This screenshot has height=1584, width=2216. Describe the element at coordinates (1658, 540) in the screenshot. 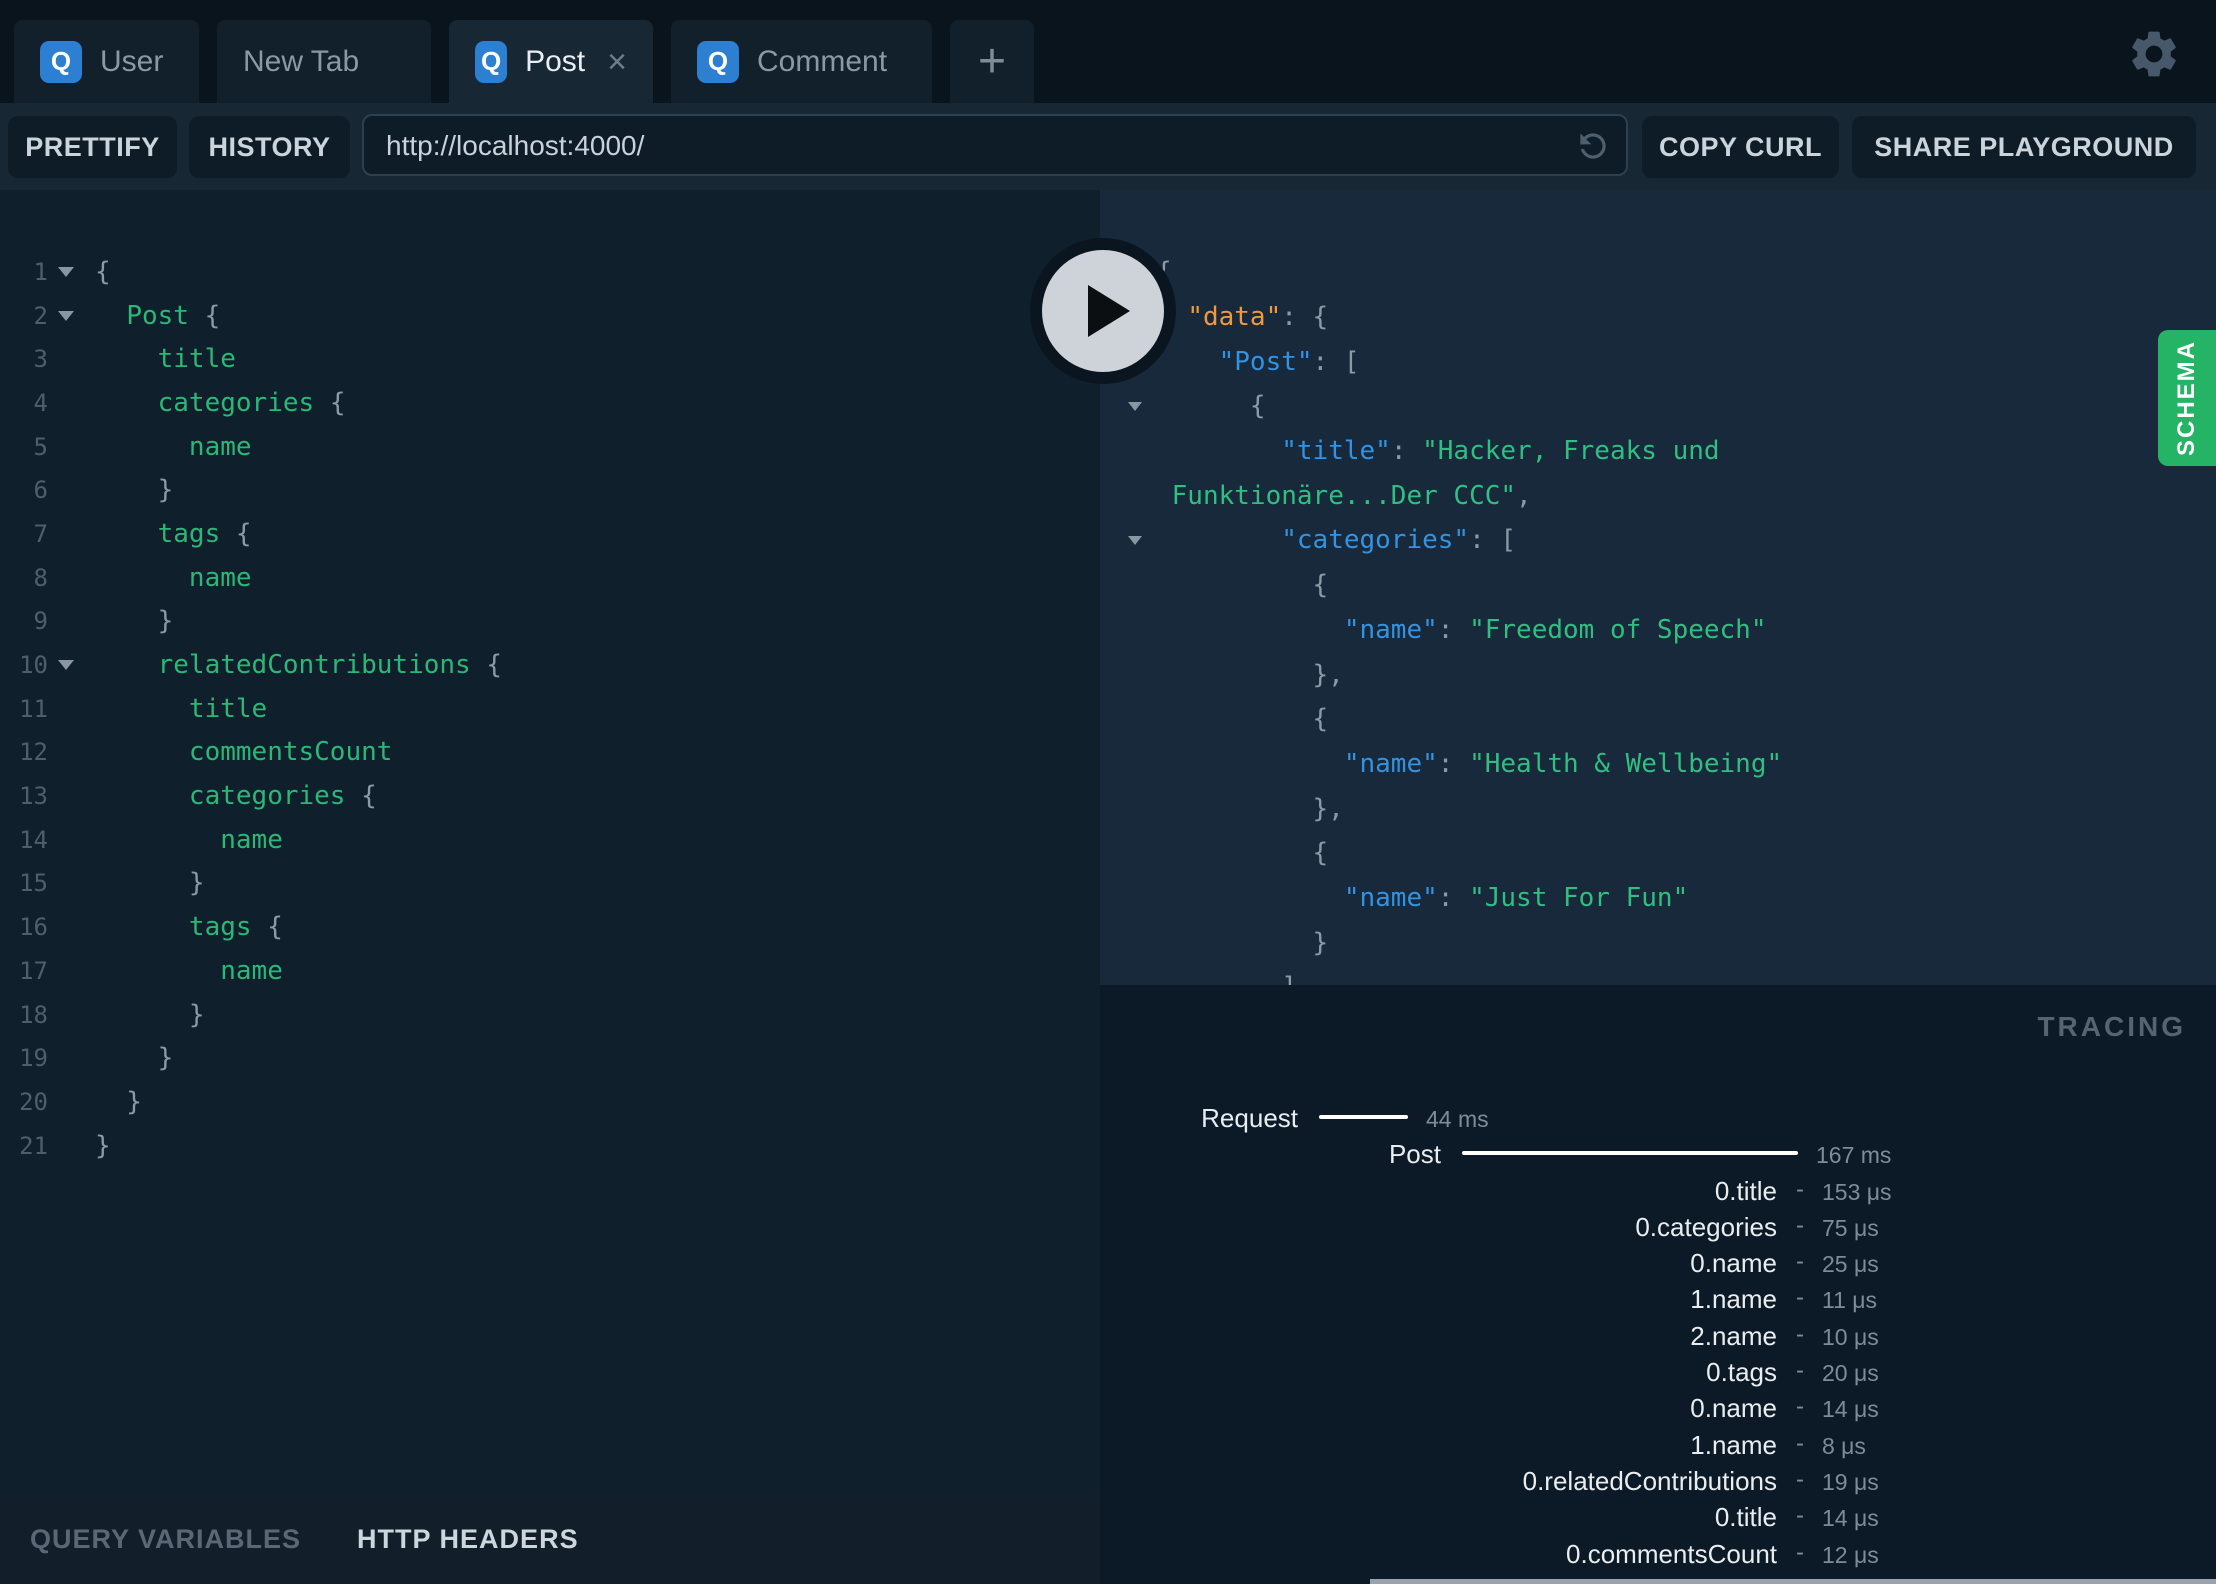

I see `response-line: "categories": [` at that location.